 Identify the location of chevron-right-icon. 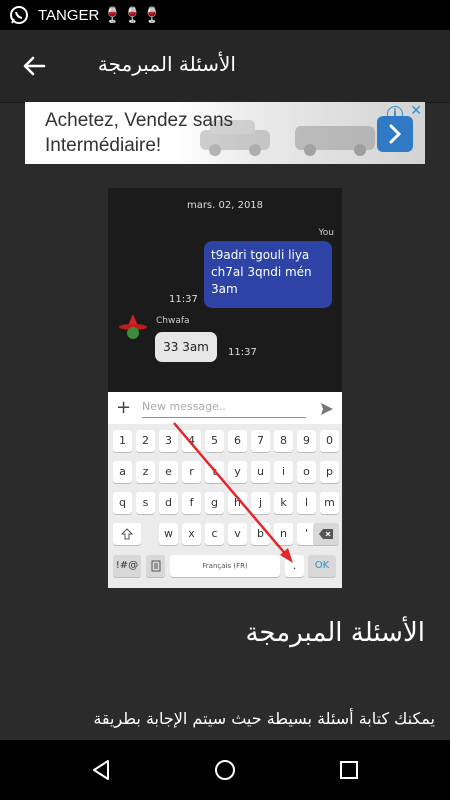
(395, 134).